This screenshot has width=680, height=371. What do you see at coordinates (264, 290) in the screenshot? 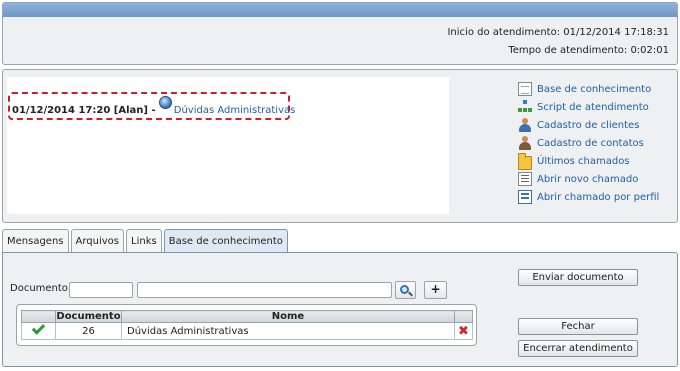
I see `document-name-input` at bounding box center [264, 290].